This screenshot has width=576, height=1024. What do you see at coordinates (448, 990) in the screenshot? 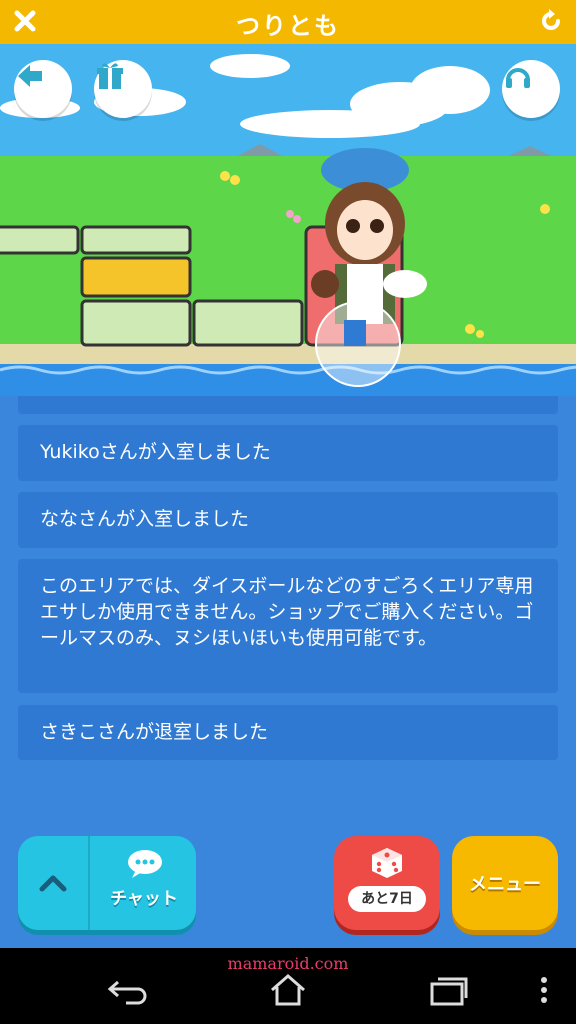
I see `recent-apps-icon` at bounding box center [448, 990].